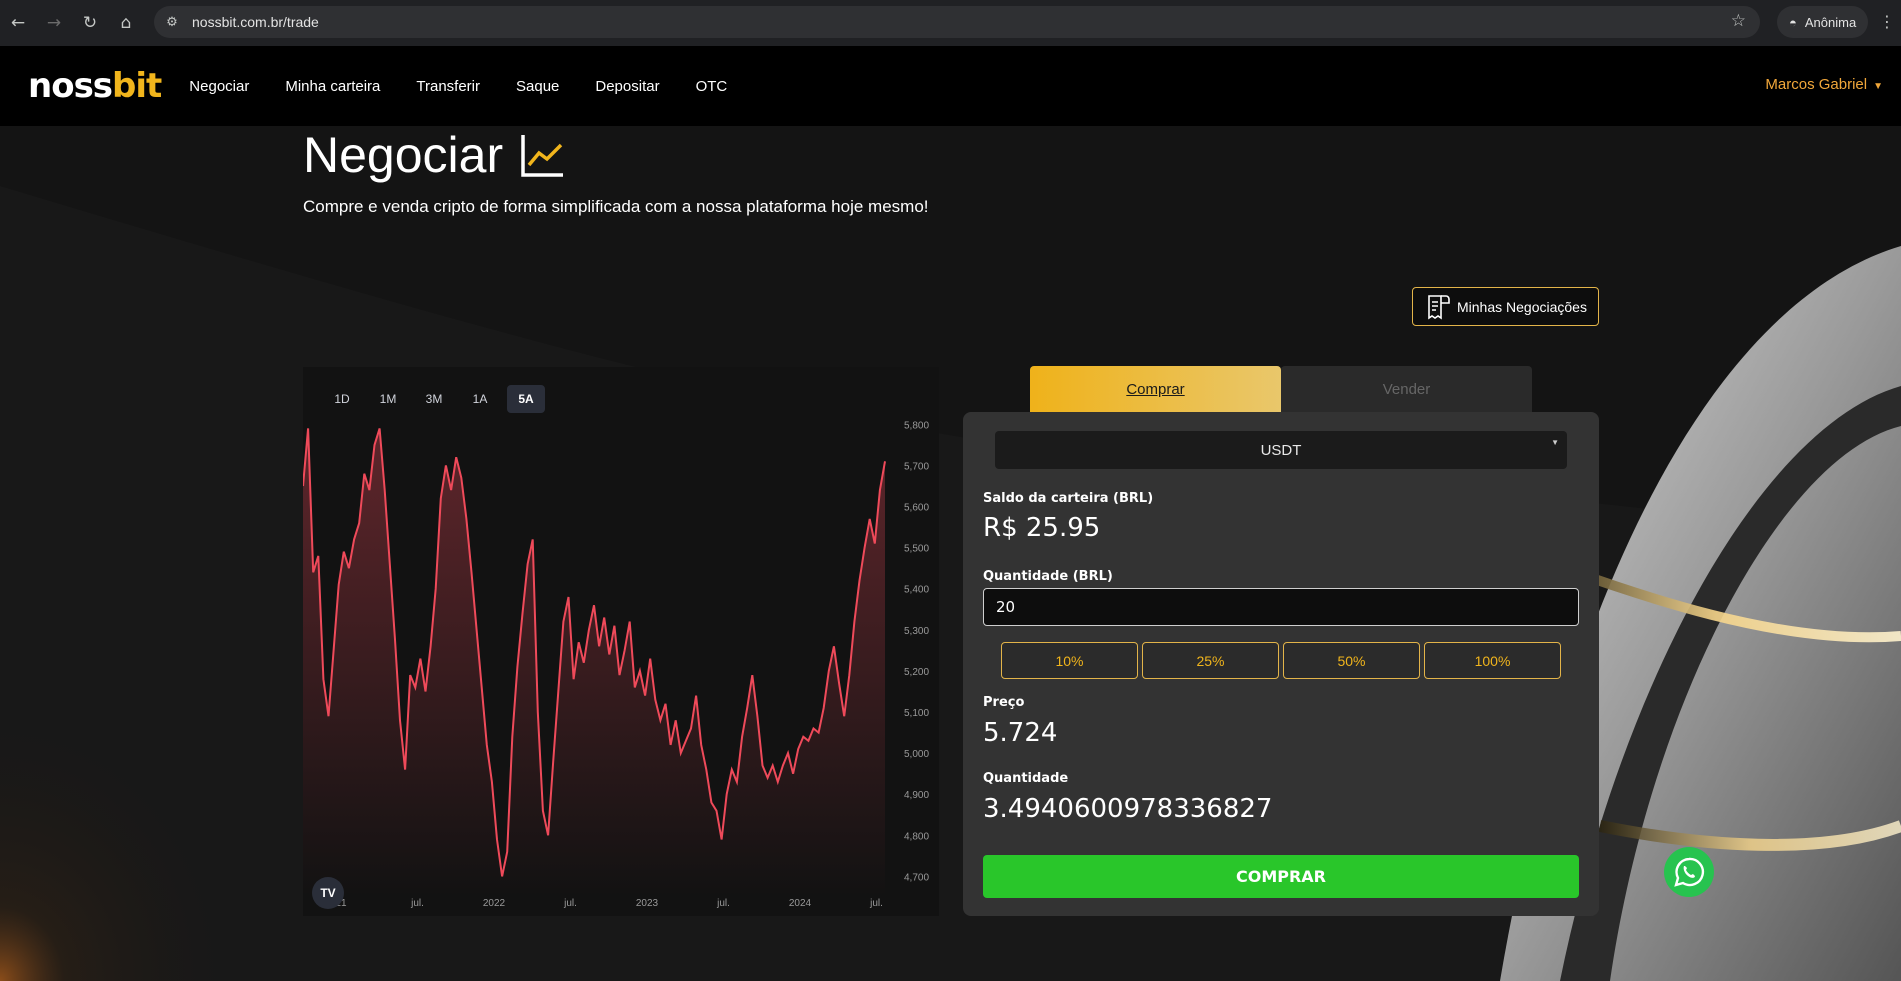 This screenshot has height=981, width=1901. Describe the element at coordinates (95, 86) in the screenshot. I see `nossbit-logo: nossbit` at that location.